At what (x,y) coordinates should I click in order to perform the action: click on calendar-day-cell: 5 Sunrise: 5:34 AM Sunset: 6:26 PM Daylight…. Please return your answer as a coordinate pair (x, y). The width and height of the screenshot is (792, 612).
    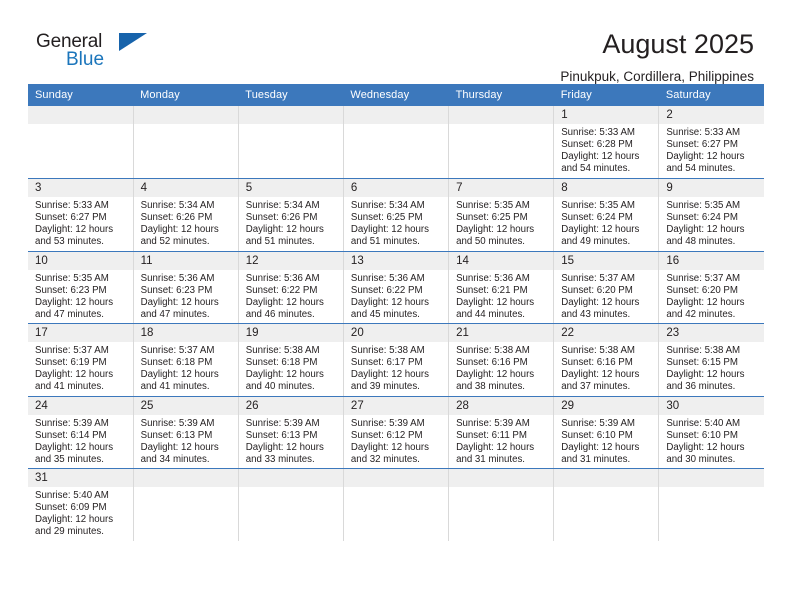
    Looking at the image, I should click on (291, 215).